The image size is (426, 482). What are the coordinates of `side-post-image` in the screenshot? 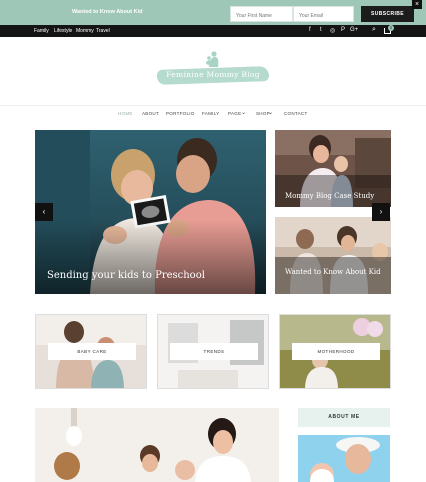 It's located at (333, 255).